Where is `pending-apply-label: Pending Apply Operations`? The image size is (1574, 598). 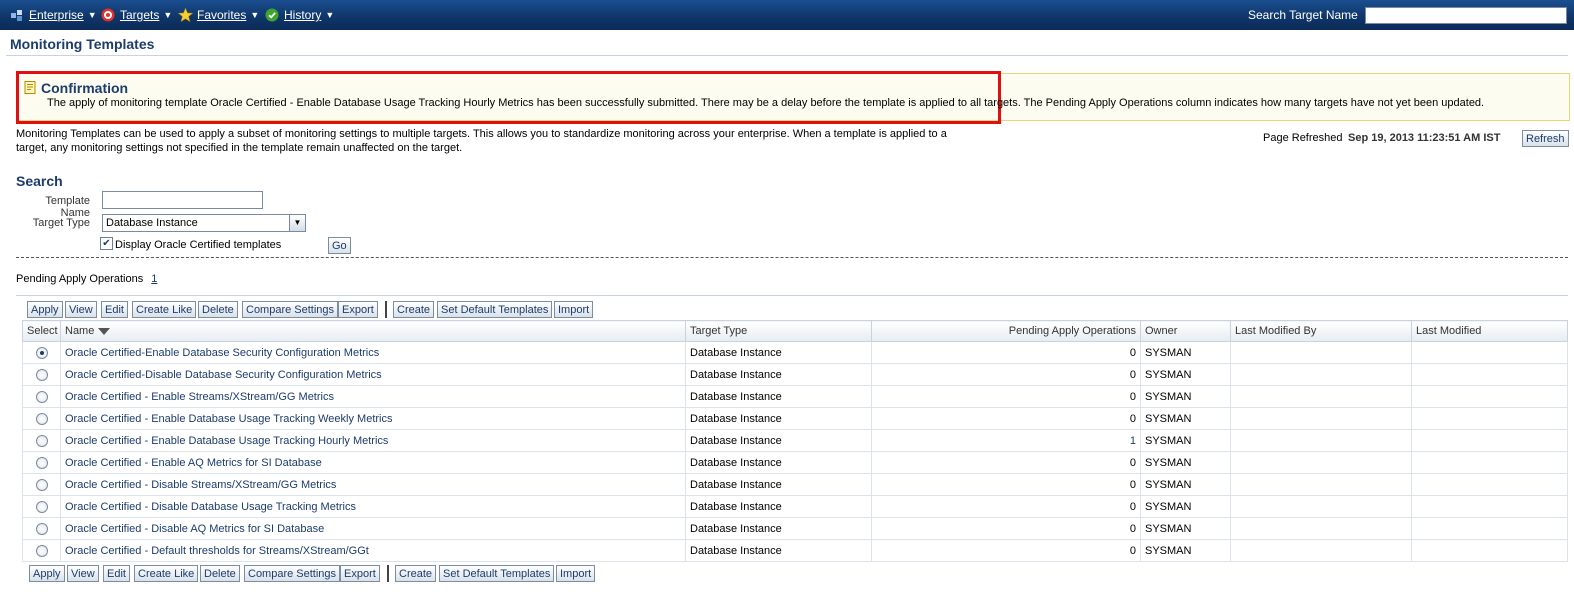
pending-apply-label: Pending Apply Operations is located at coordinates (80, 279).